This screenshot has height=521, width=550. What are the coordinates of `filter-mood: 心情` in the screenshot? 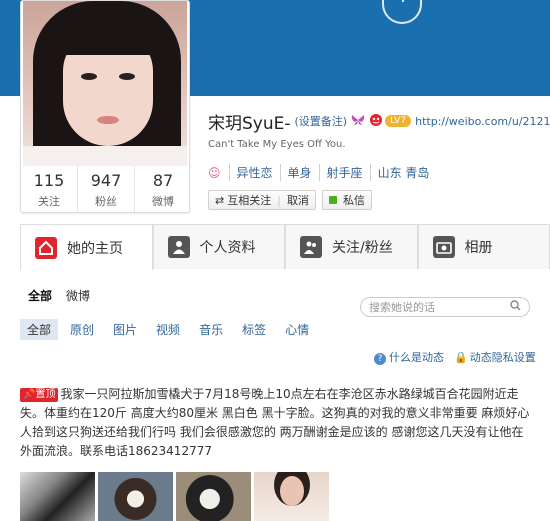 It's located at (297, 329).